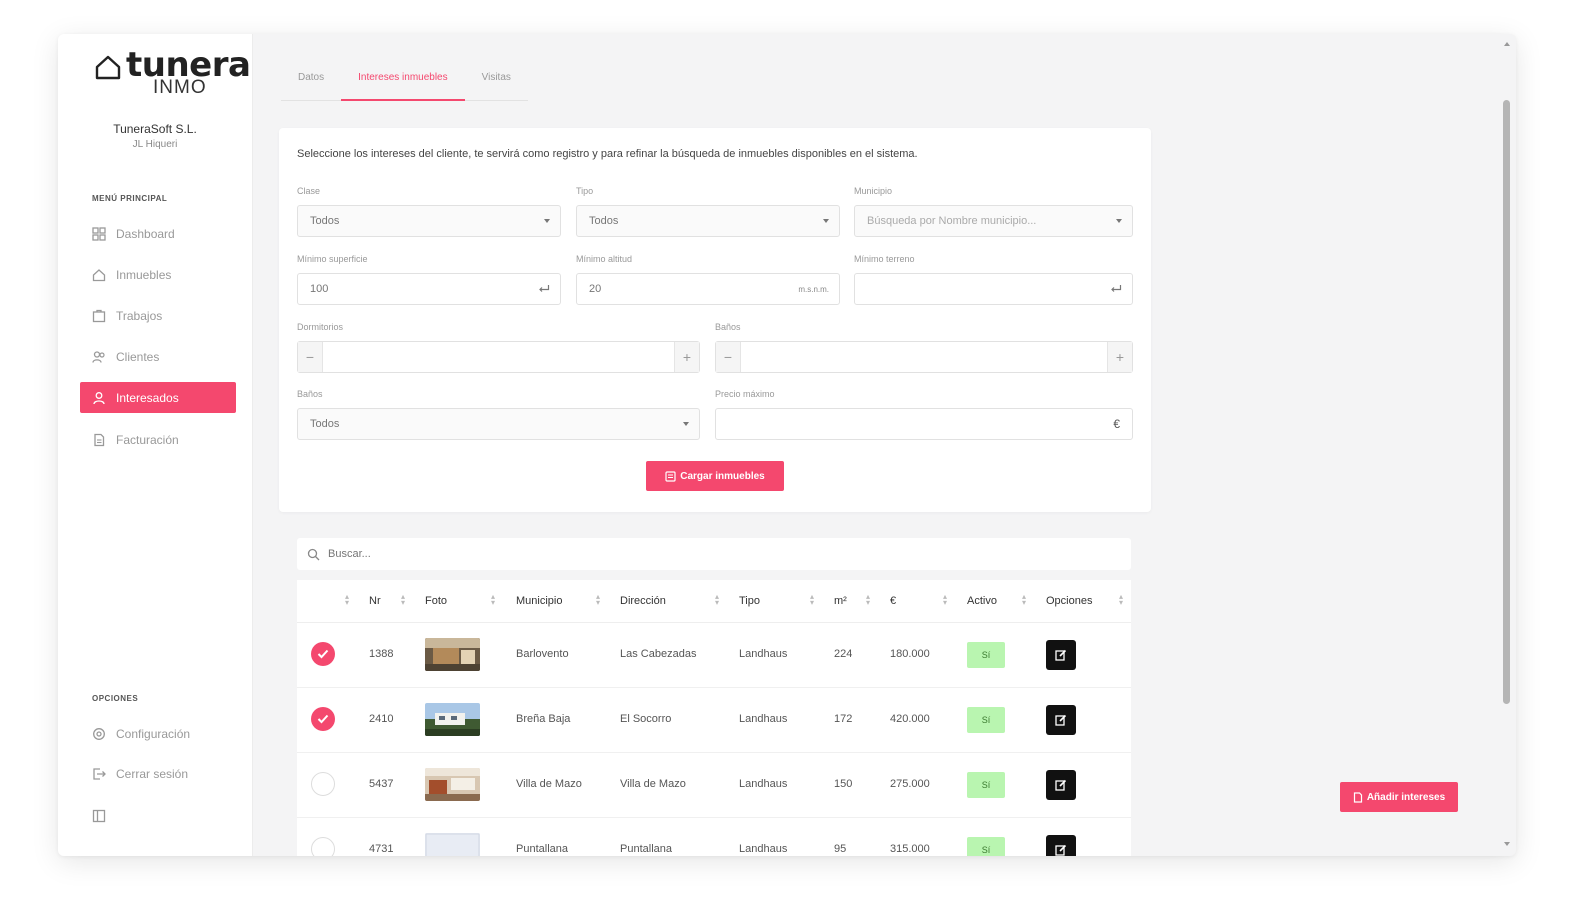  Describe the element at coordinates (993, 289) in the screenshot. I see `min-terreno-input` at that location.